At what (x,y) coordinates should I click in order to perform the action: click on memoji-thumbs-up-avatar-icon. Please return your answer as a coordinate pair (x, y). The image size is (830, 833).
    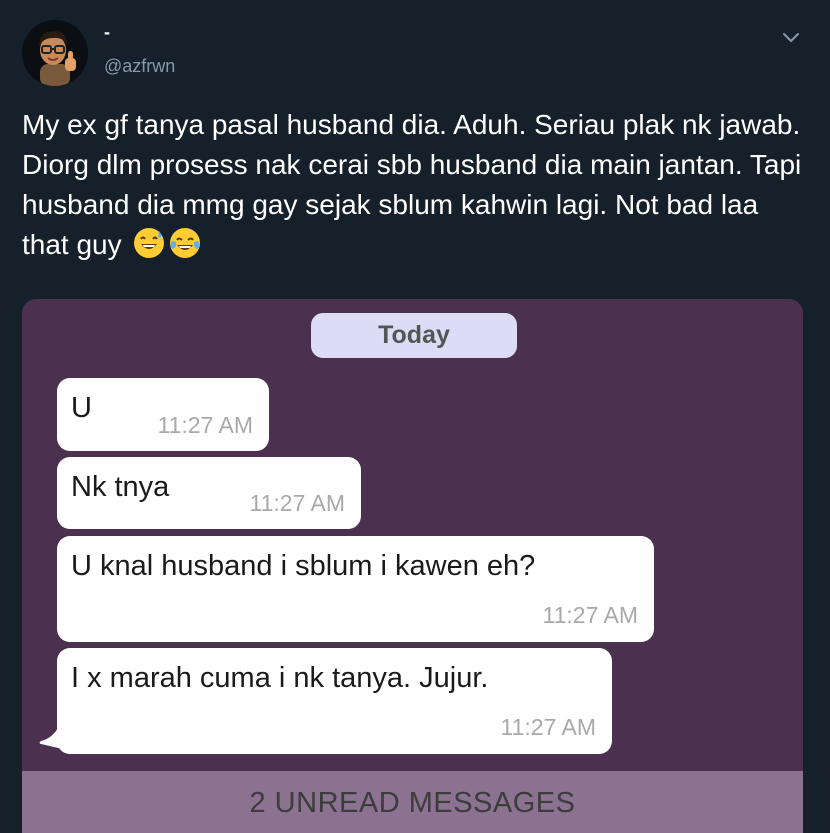
    Looking at the image, I should click on (55, 53).